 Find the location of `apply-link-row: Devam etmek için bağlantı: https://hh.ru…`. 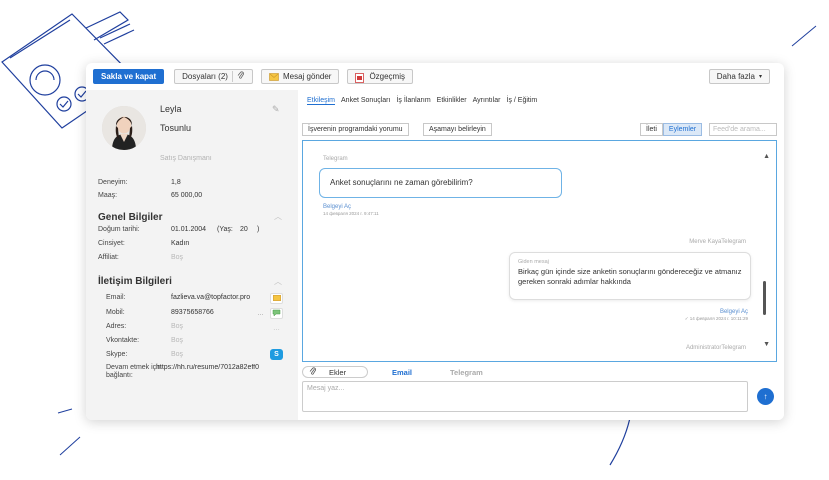

apply-link-row: Devam etmek için bağlantı: https://hh.ru… is located at coordinates (192, 374).